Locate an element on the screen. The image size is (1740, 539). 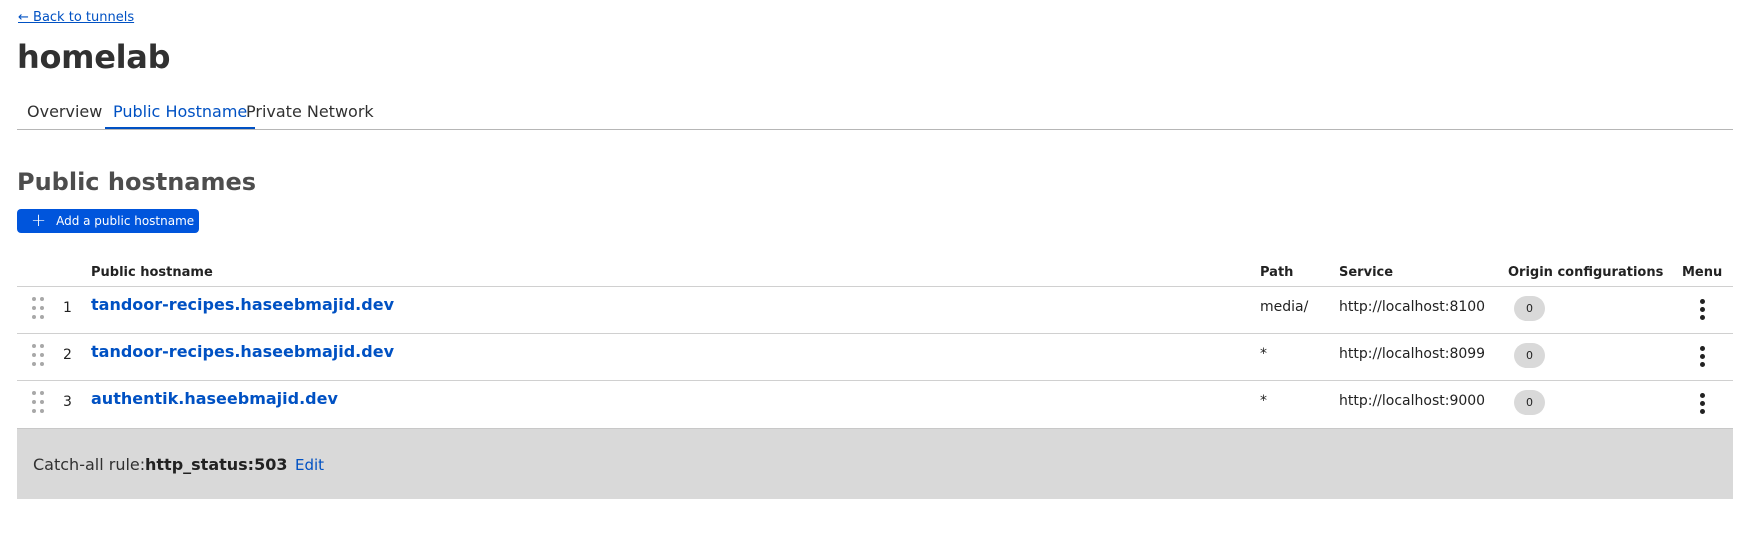
column-header-menu: Menu is located at coordinates (1702, 272).